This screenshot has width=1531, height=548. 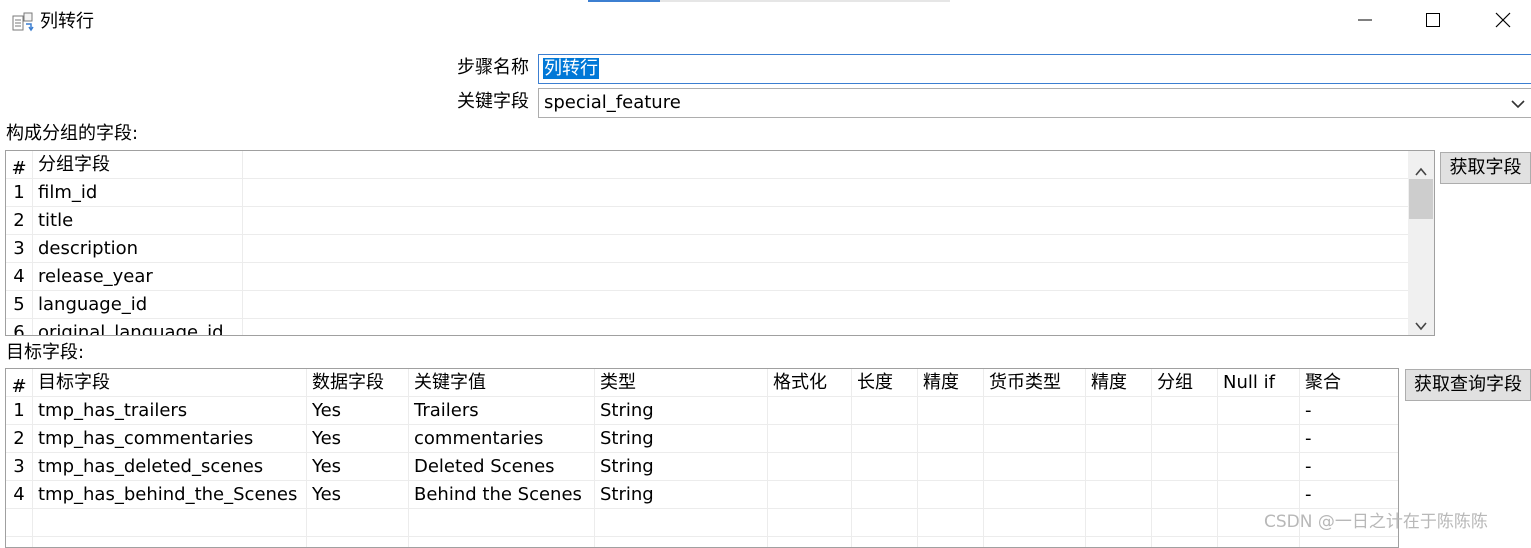 What do you see at coordinates (23, 22) in the screenshot?
I see `row-normaliser-icon` at bounding box center [23, 22].